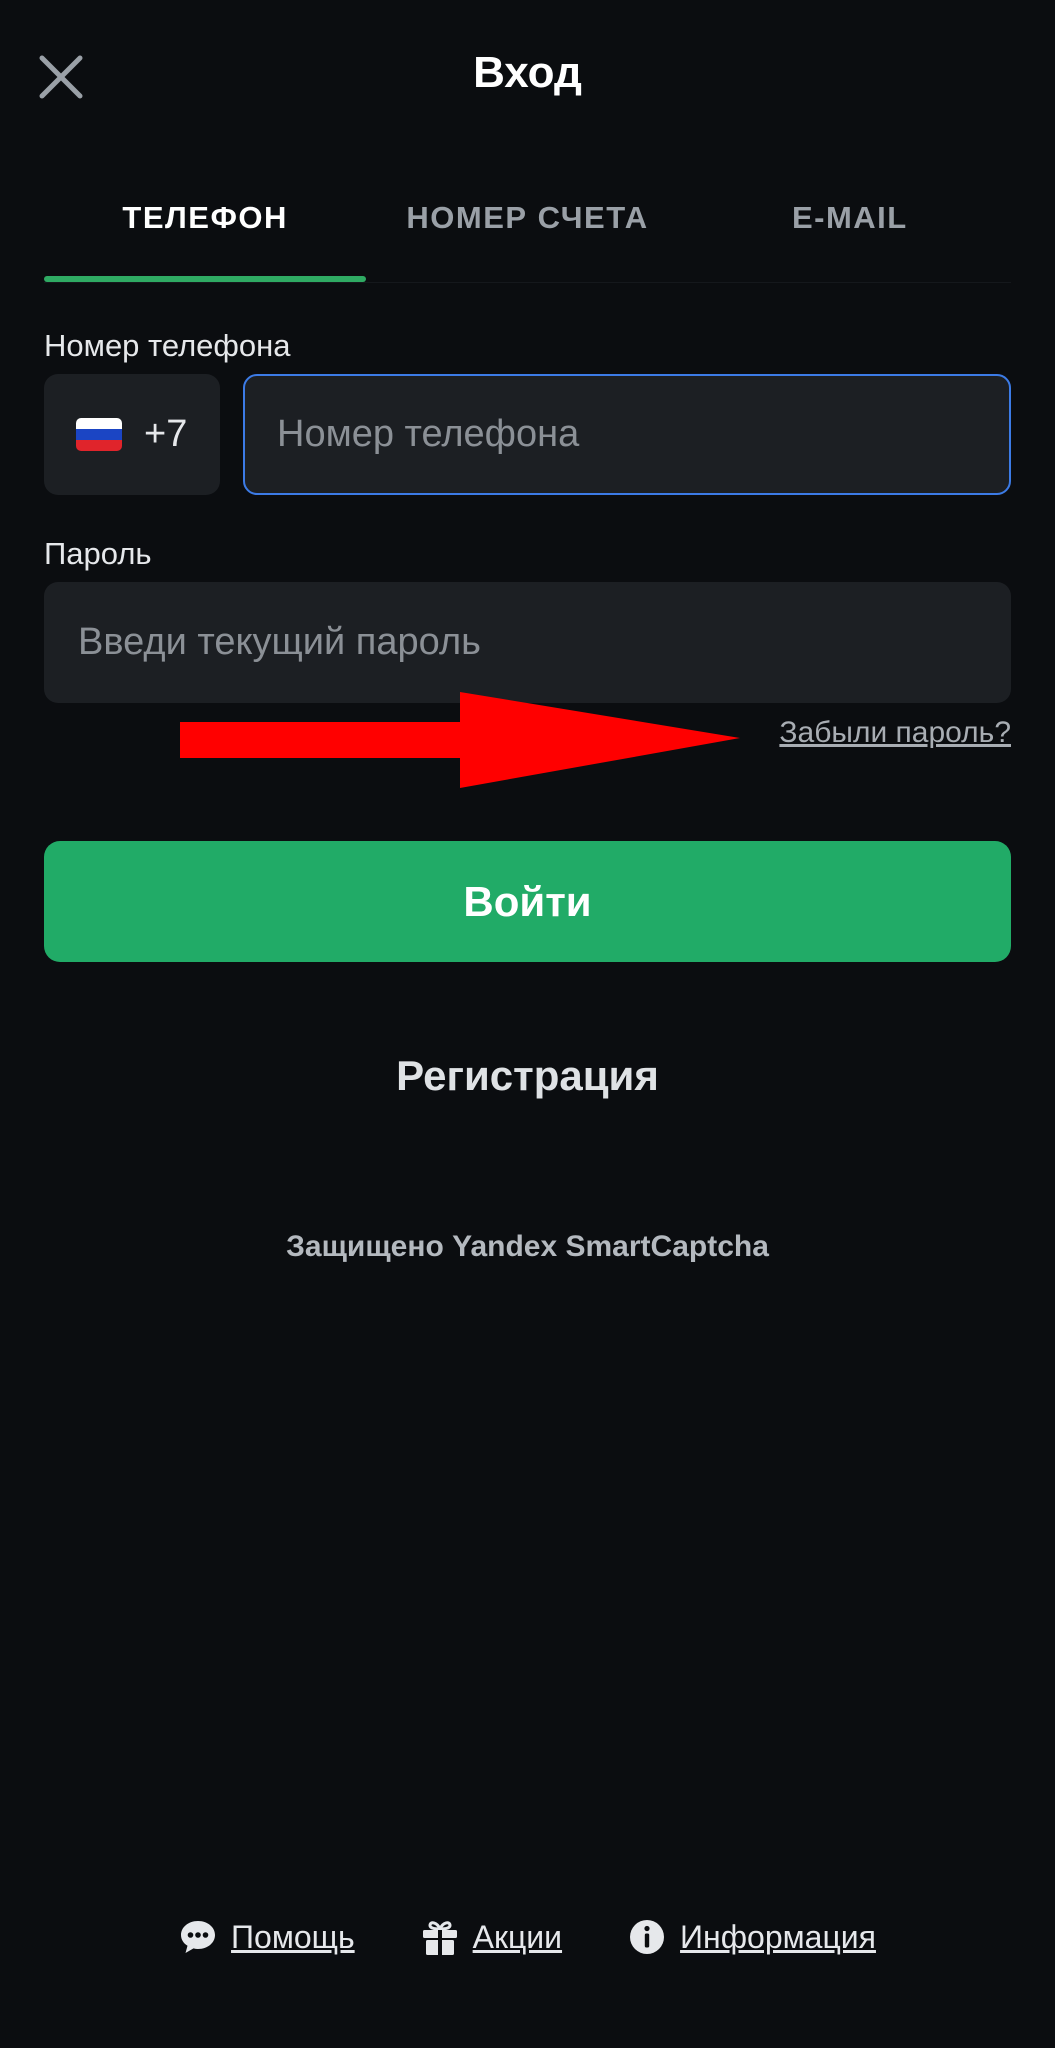  Describe the element at coordinates (527, 217) in the screenshot. I see `tab-account-number-label: НОМЕР СЧЕТА` at that location.